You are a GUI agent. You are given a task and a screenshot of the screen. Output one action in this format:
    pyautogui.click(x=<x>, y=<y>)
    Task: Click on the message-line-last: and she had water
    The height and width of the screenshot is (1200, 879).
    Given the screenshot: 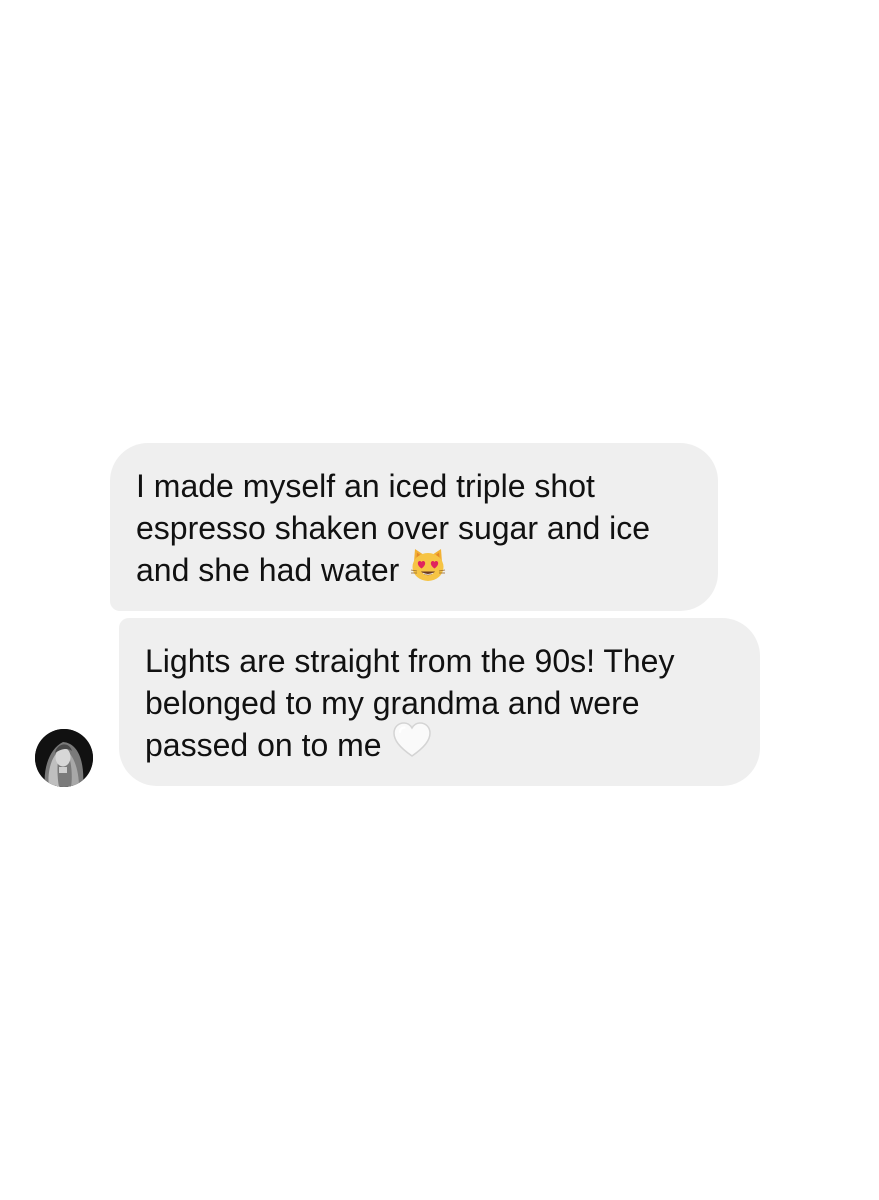 What is the action you would take?
    pyautogui.click(x=414, y=570)
    